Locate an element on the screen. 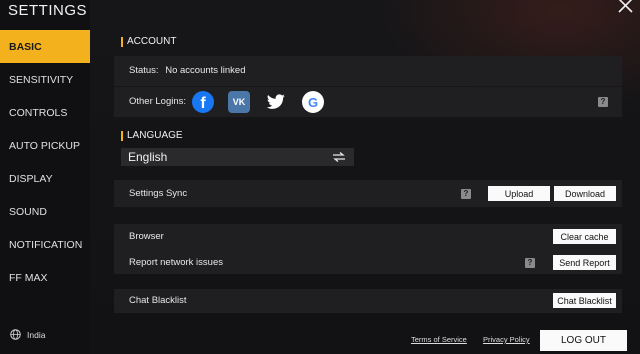  sidebar-item-controls: CONTROLS is located at coordinates (45, 112).